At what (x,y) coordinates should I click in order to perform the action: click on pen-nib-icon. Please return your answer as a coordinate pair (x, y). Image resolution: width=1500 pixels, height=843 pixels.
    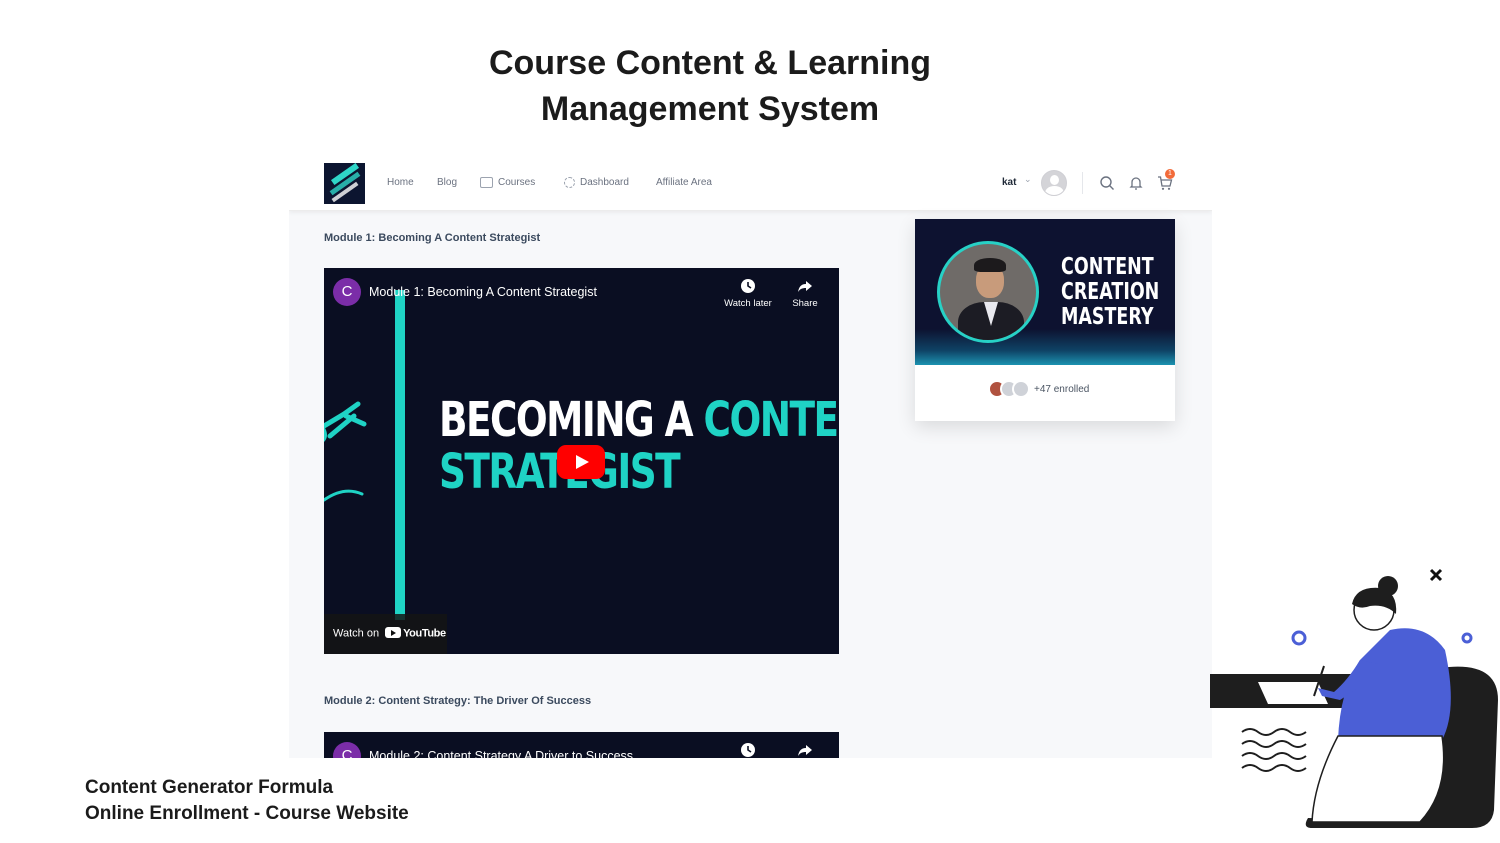
    Looking at the image, I should click on (345, 451).